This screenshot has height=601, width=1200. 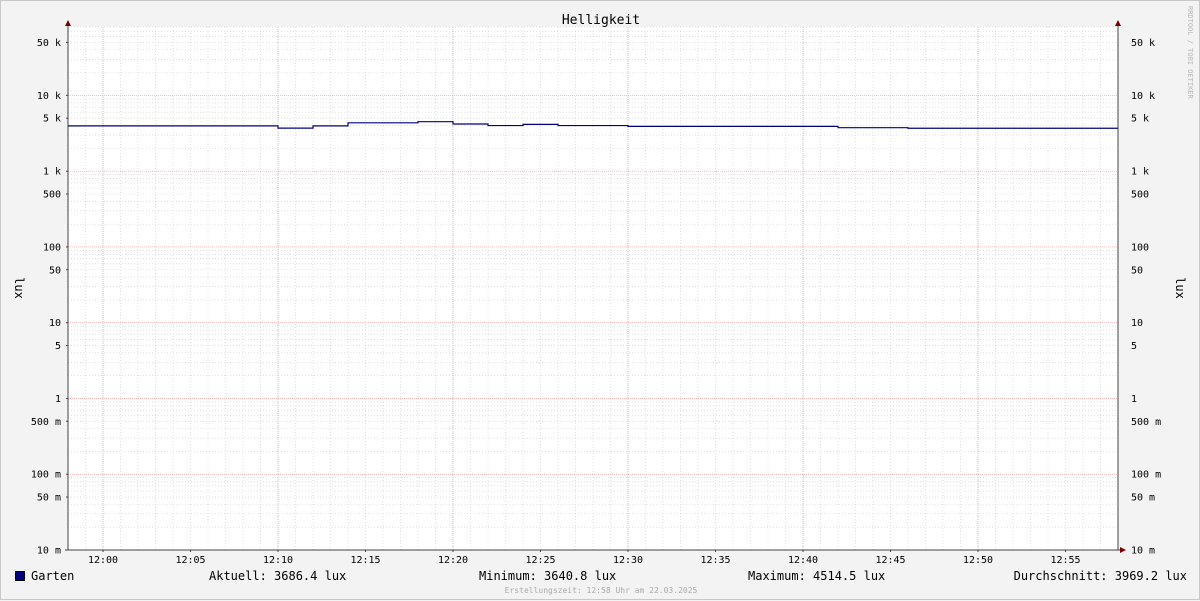 What do you see at coordinates (49, 498) in the screenshot?
I see `y-tick-label-left: 50 m` at bounding box center [49, 498].